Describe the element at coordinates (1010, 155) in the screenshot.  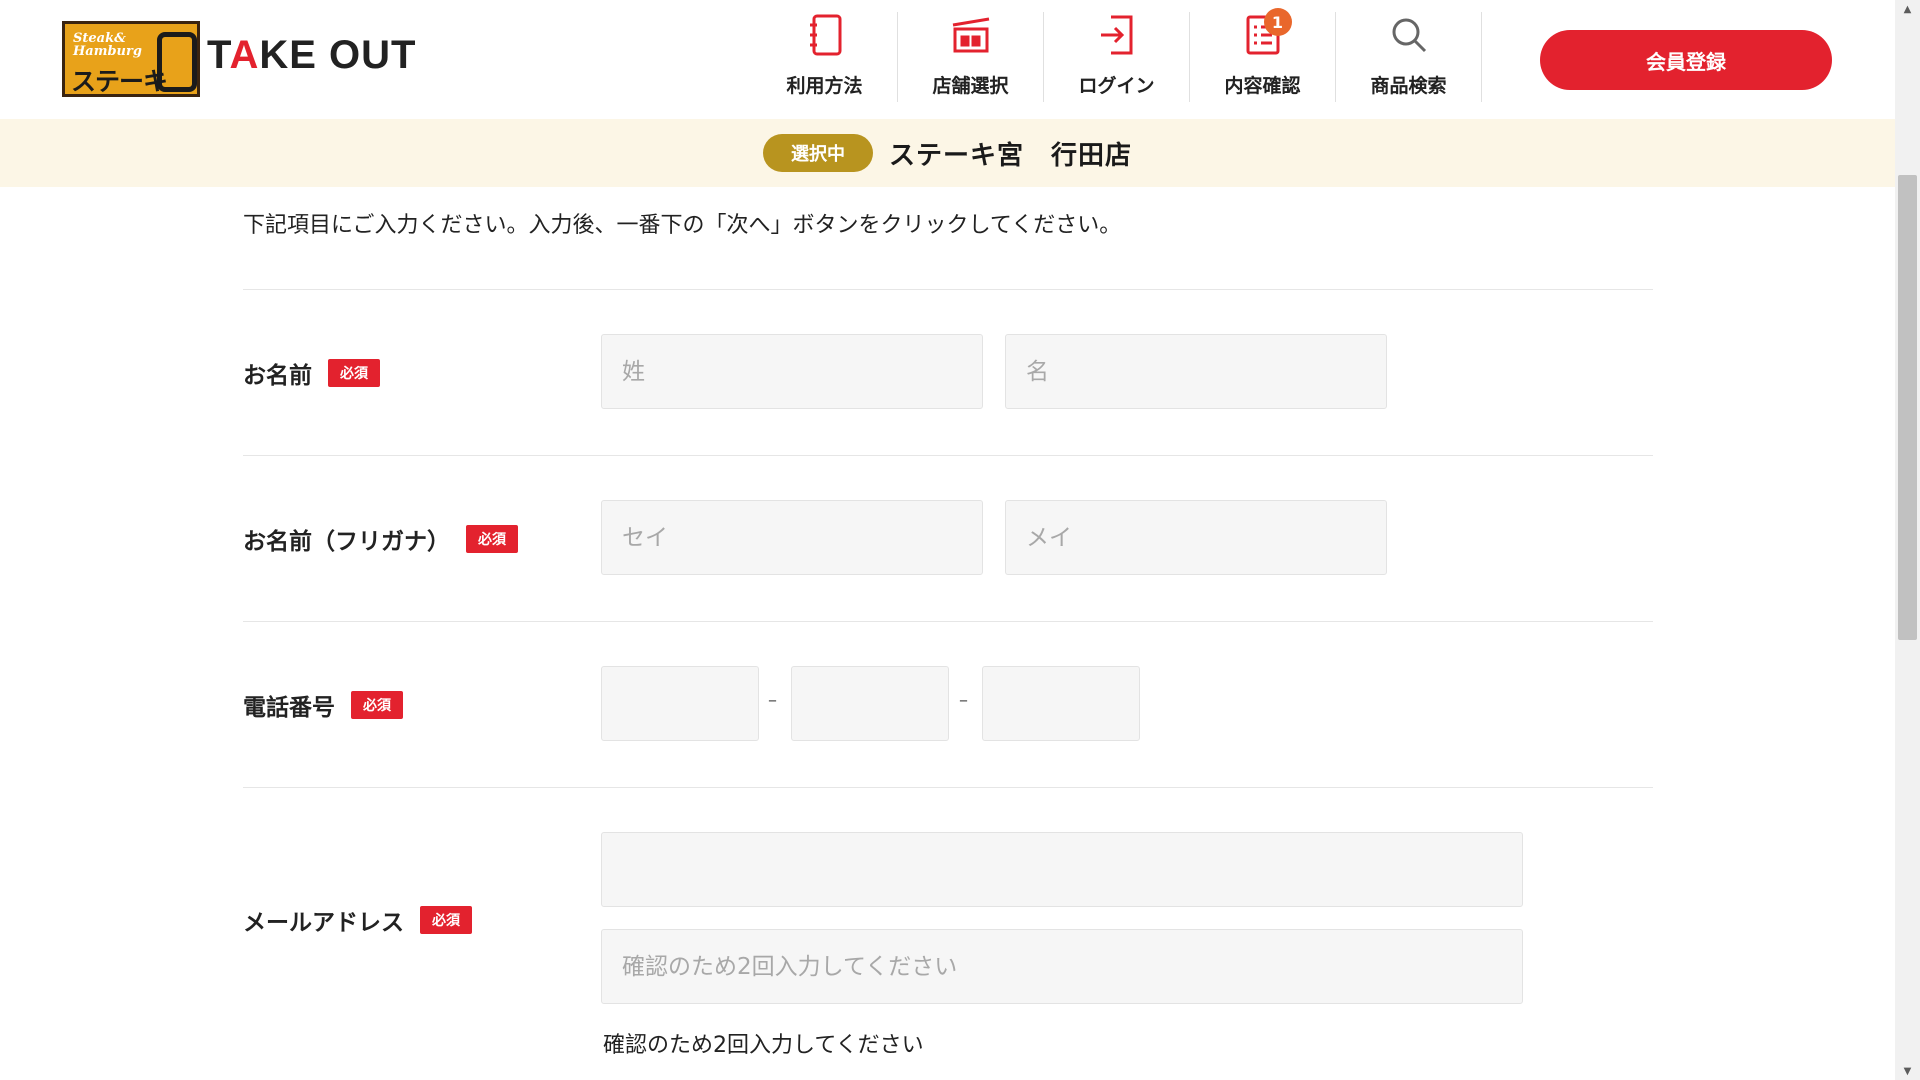
I see `selected-store-name: ステーキ宮 行田店` at that location.